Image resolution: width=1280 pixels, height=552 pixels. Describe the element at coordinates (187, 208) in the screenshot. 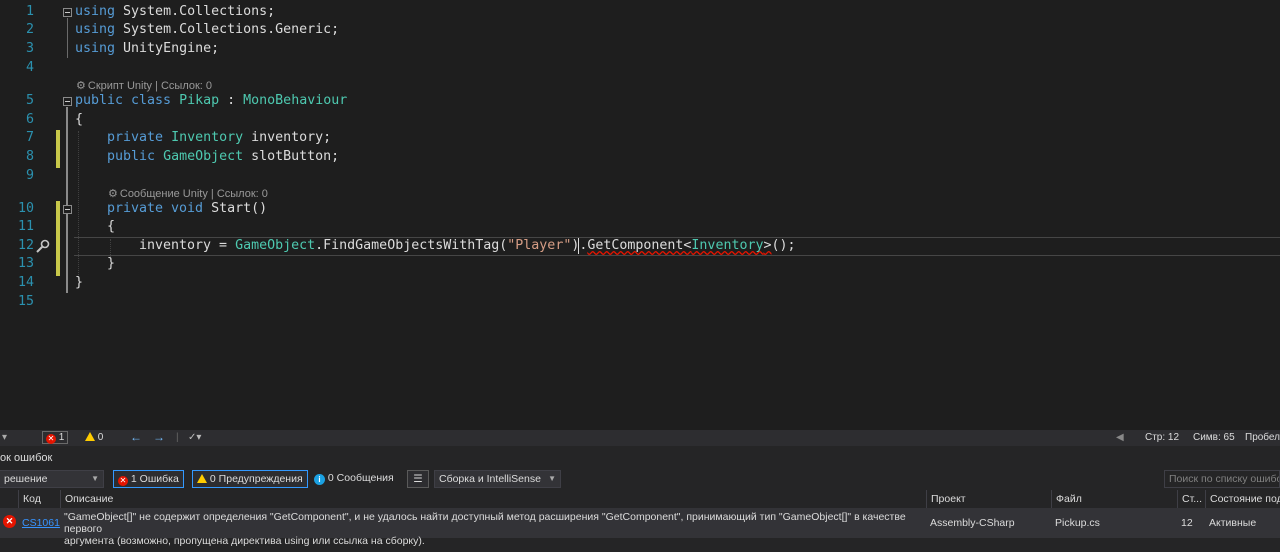

I see `code-line: private void Start()` at that location.